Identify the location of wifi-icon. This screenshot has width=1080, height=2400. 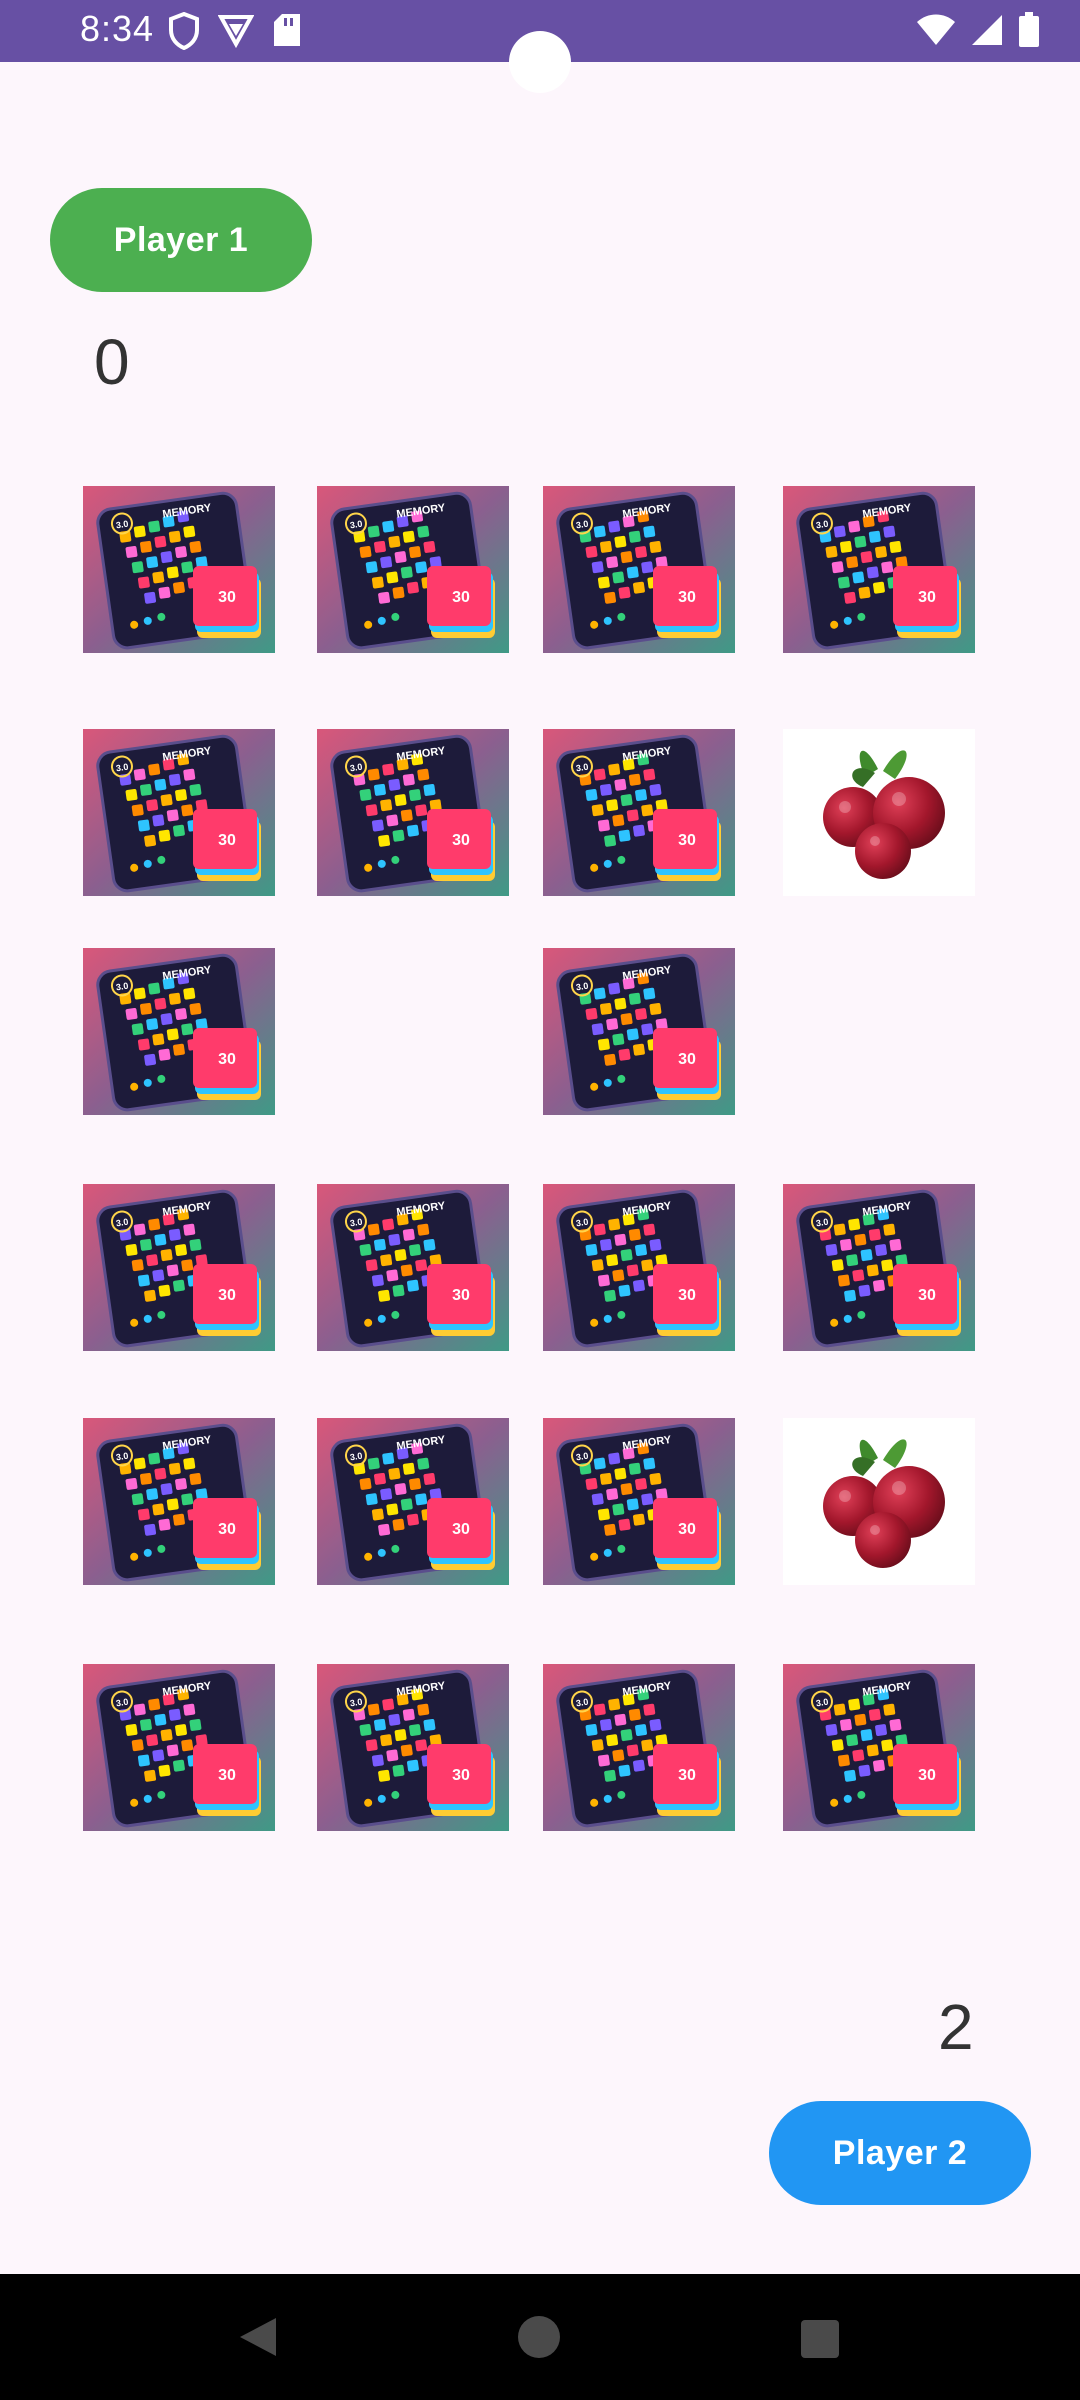
(936, 32).